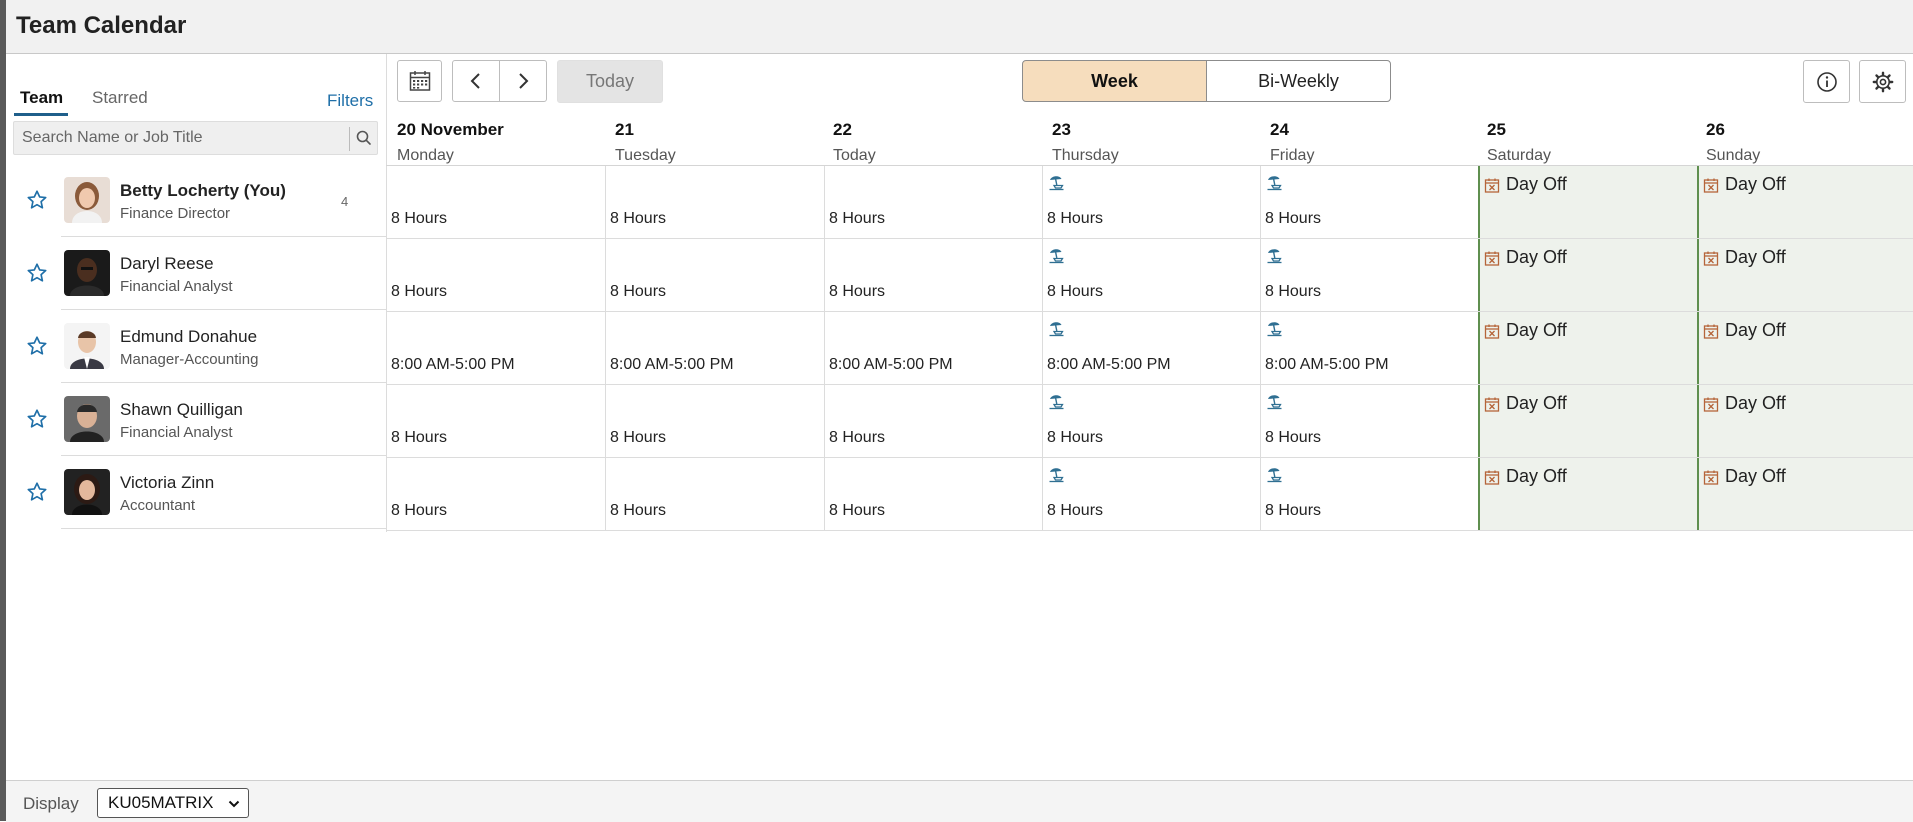 Image resolution: width=1913 pixels, height=822 pixels. I want to click on day-number: 24, so click(1279, 129).